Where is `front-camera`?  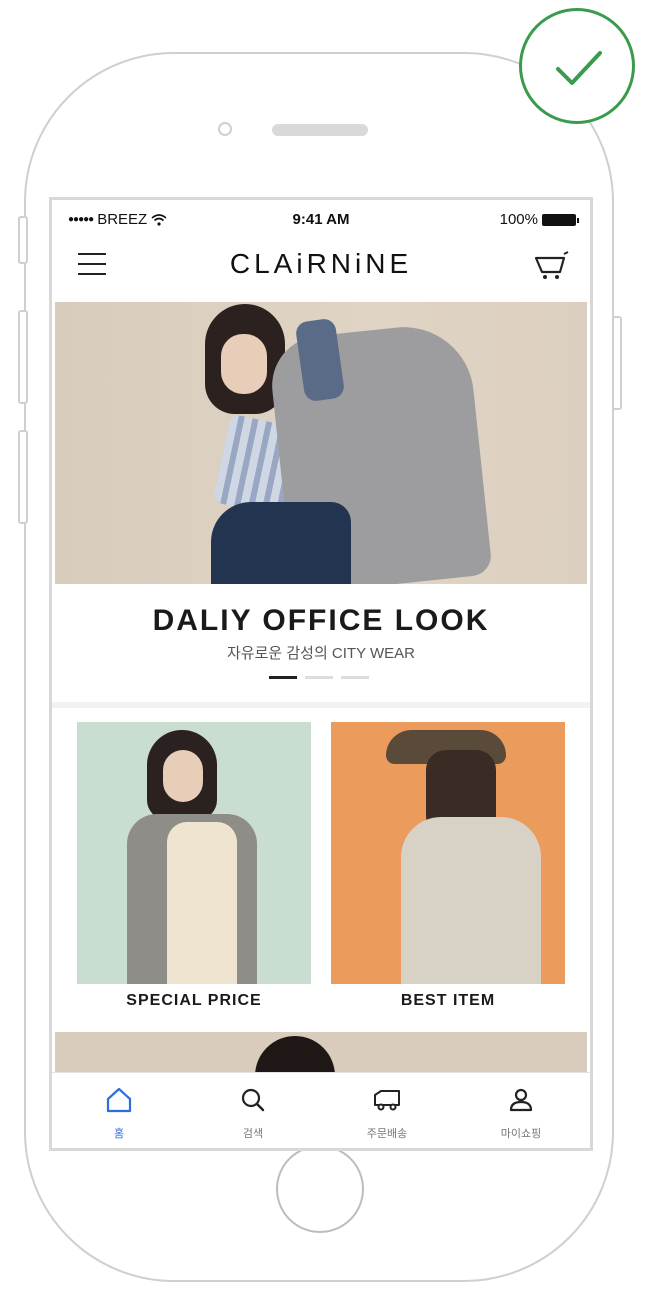
front-camera is located at coordinates (225, 129).